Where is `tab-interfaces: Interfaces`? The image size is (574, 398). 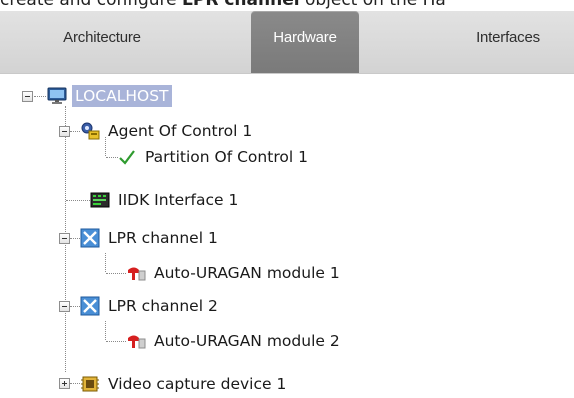
tab-interfaces: Interfaces is located at coordinates (508, 42).